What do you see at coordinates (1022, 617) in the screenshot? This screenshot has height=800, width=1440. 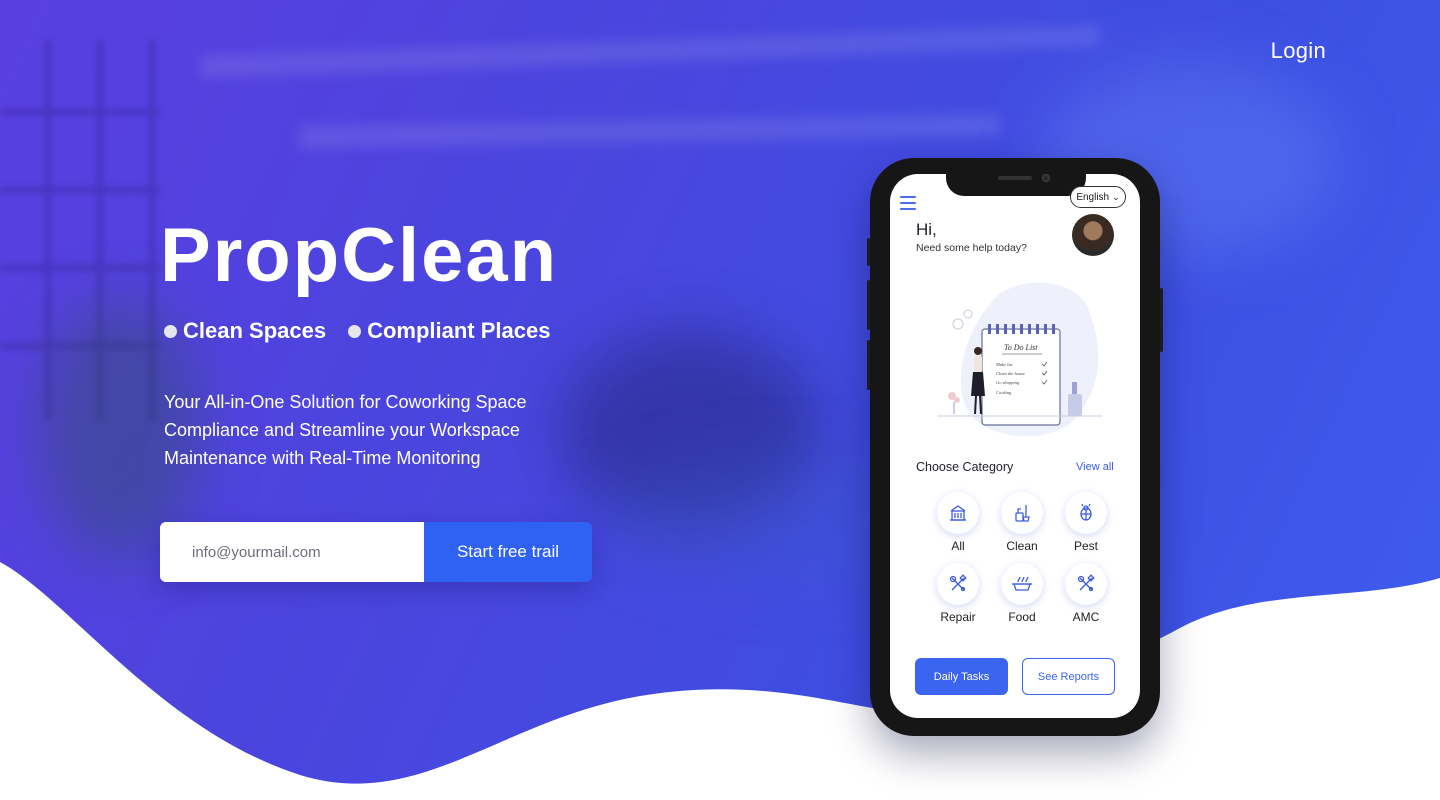 I see `category-label: Food` at bounding box center [1022, 617].